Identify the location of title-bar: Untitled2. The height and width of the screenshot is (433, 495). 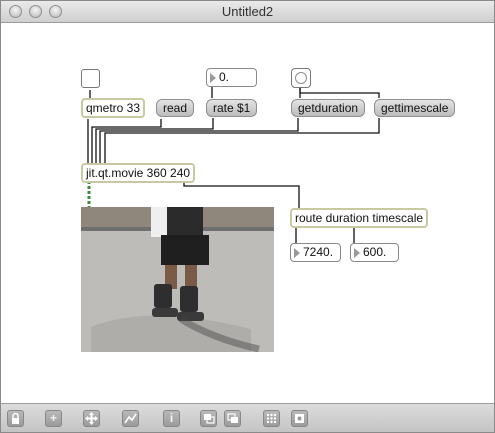
(247, 12).